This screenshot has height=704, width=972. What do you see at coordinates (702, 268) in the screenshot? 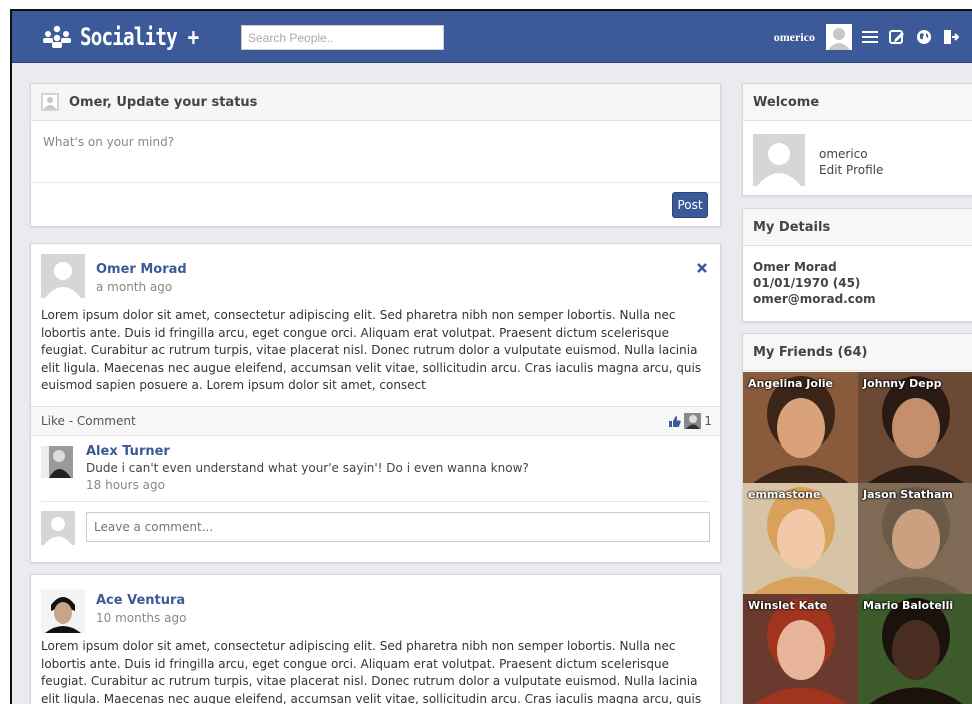
I see `delete-post-icon` at bounding box center [702, 268].